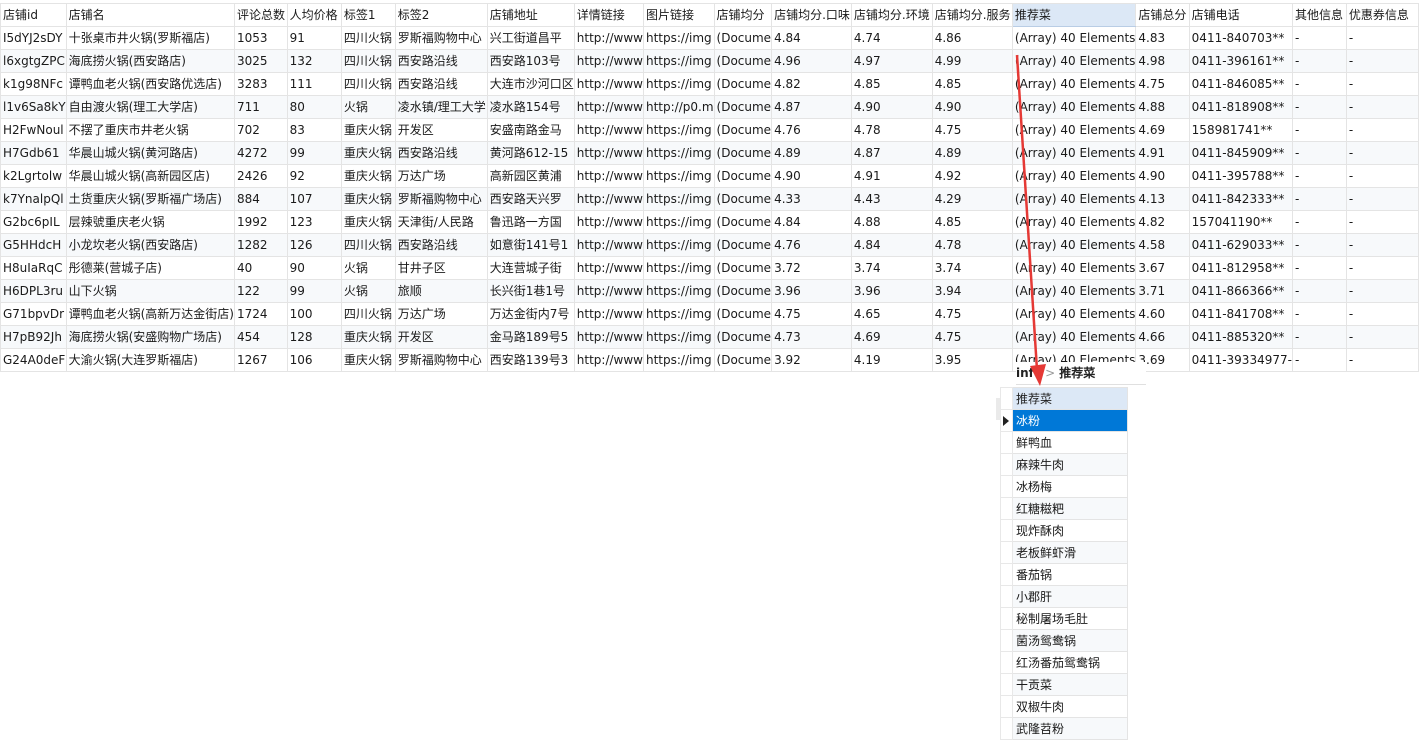 Image resolution: width=1419 pixels, height=740 pixels. I want to click on column-header: 店铺电话, so click(1240, 15).